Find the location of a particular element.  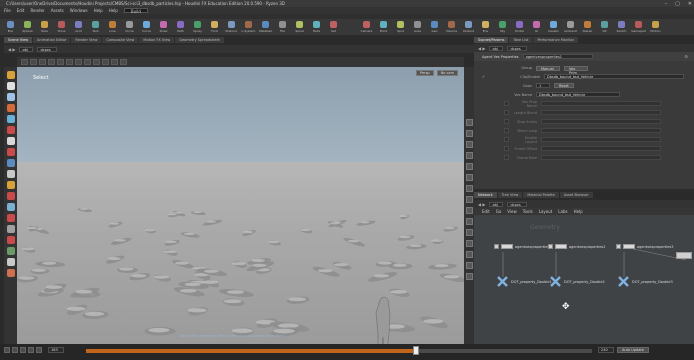

shelf-tool-stereo: Stereo is located at coordinates (587, 26).